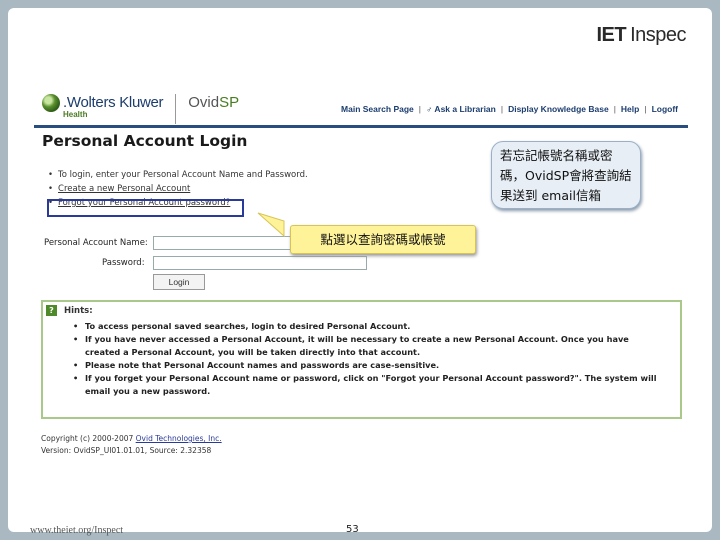 The image size is (720, 540). Describe the element at coordinates (566, 175) in the screenshot. I see `callout-top-right: 若忘記帳號名稱或密碼，OvidSP會將查詢結果送到 email信箱` at that location.